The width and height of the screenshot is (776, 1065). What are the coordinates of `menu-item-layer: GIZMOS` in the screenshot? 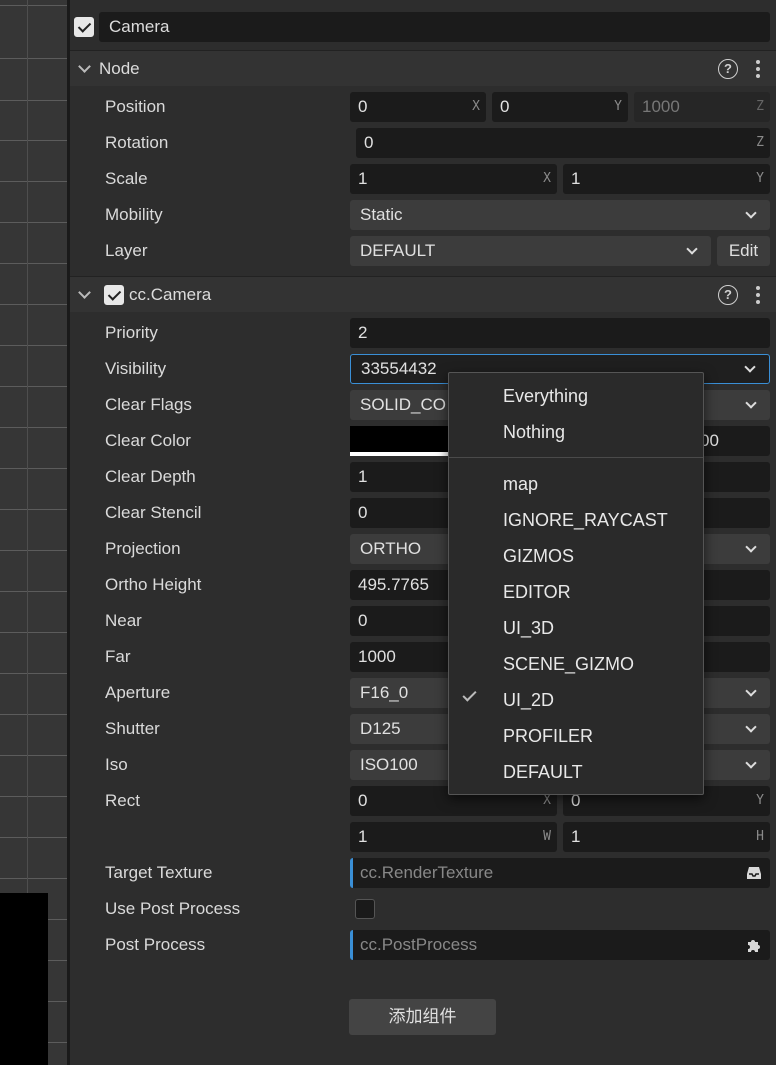 It's located at (538, 556).